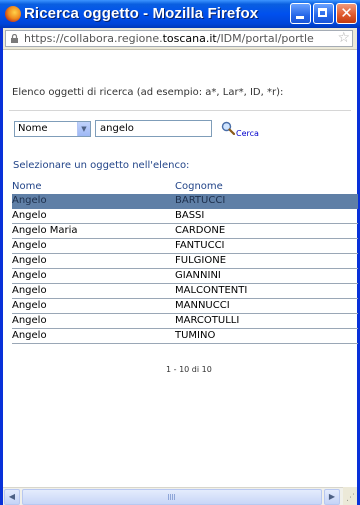 This screenshot has height=505, width=360. What do you see at coordinates (200, 200) in the screenshot?
I see `cell-cognome: BARTUCCI` at bounding box center [200, 200].